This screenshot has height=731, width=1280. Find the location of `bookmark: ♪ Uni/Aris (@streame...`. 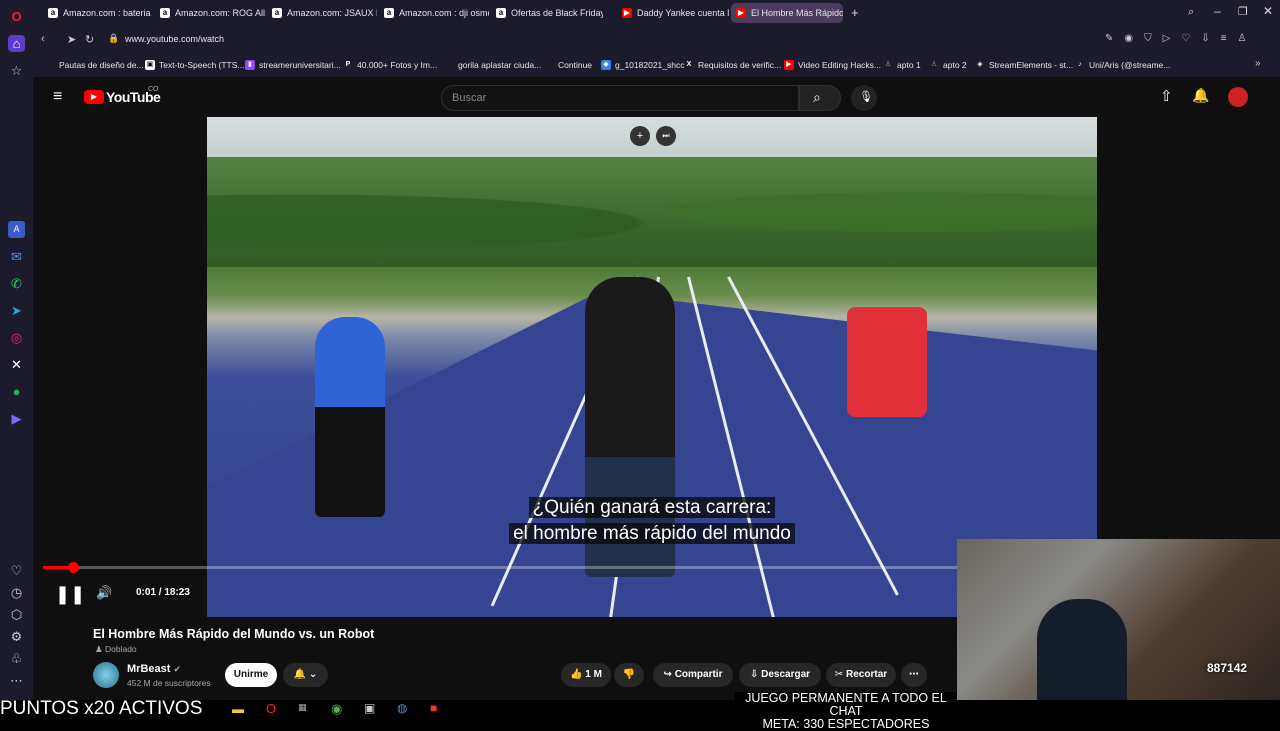

bookmark: ♪ Uni/Aris (@streame... is located at coordinates (1122, 65).